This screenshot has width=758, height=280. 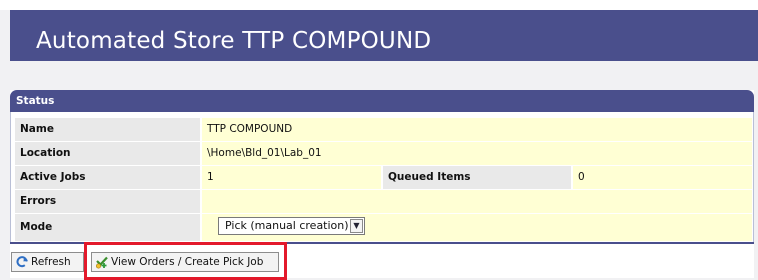 What do you see at coordinates (662, 177) in the screenshot?
I see `queued-items-value: 0` at bounding box center [662, 177].